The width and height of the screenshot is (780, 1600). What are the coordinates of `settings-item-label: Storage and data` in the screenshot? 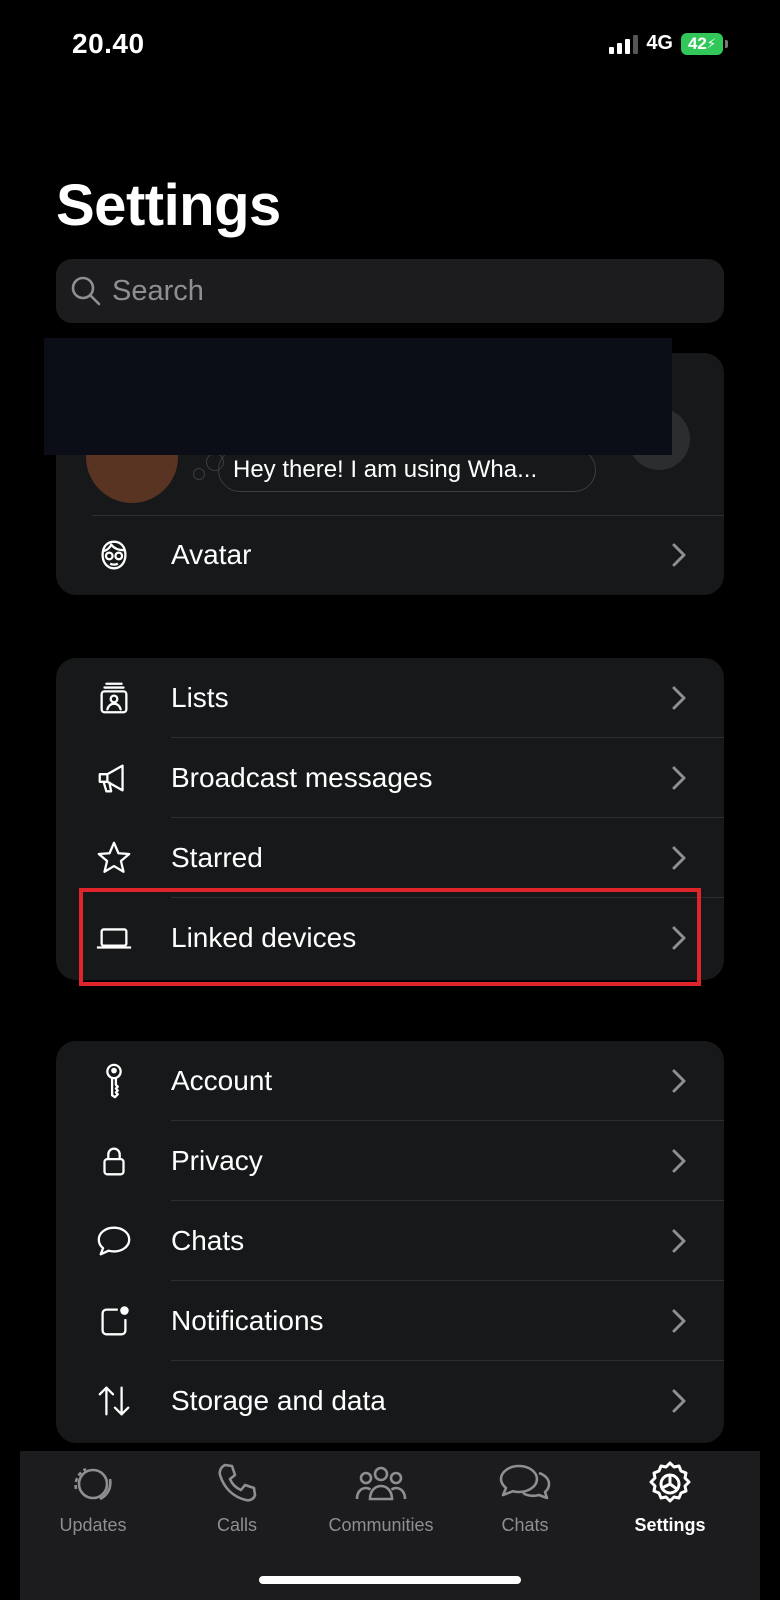 It's located at (278, 1400).